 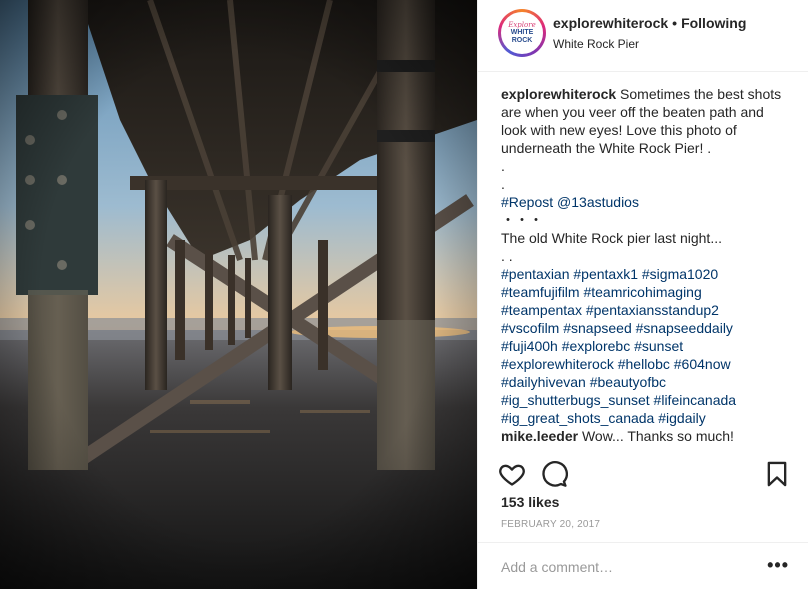 I want to click on hashtag-line: #dailyhivevan #beautyofbc, so click(x=646, y=382).